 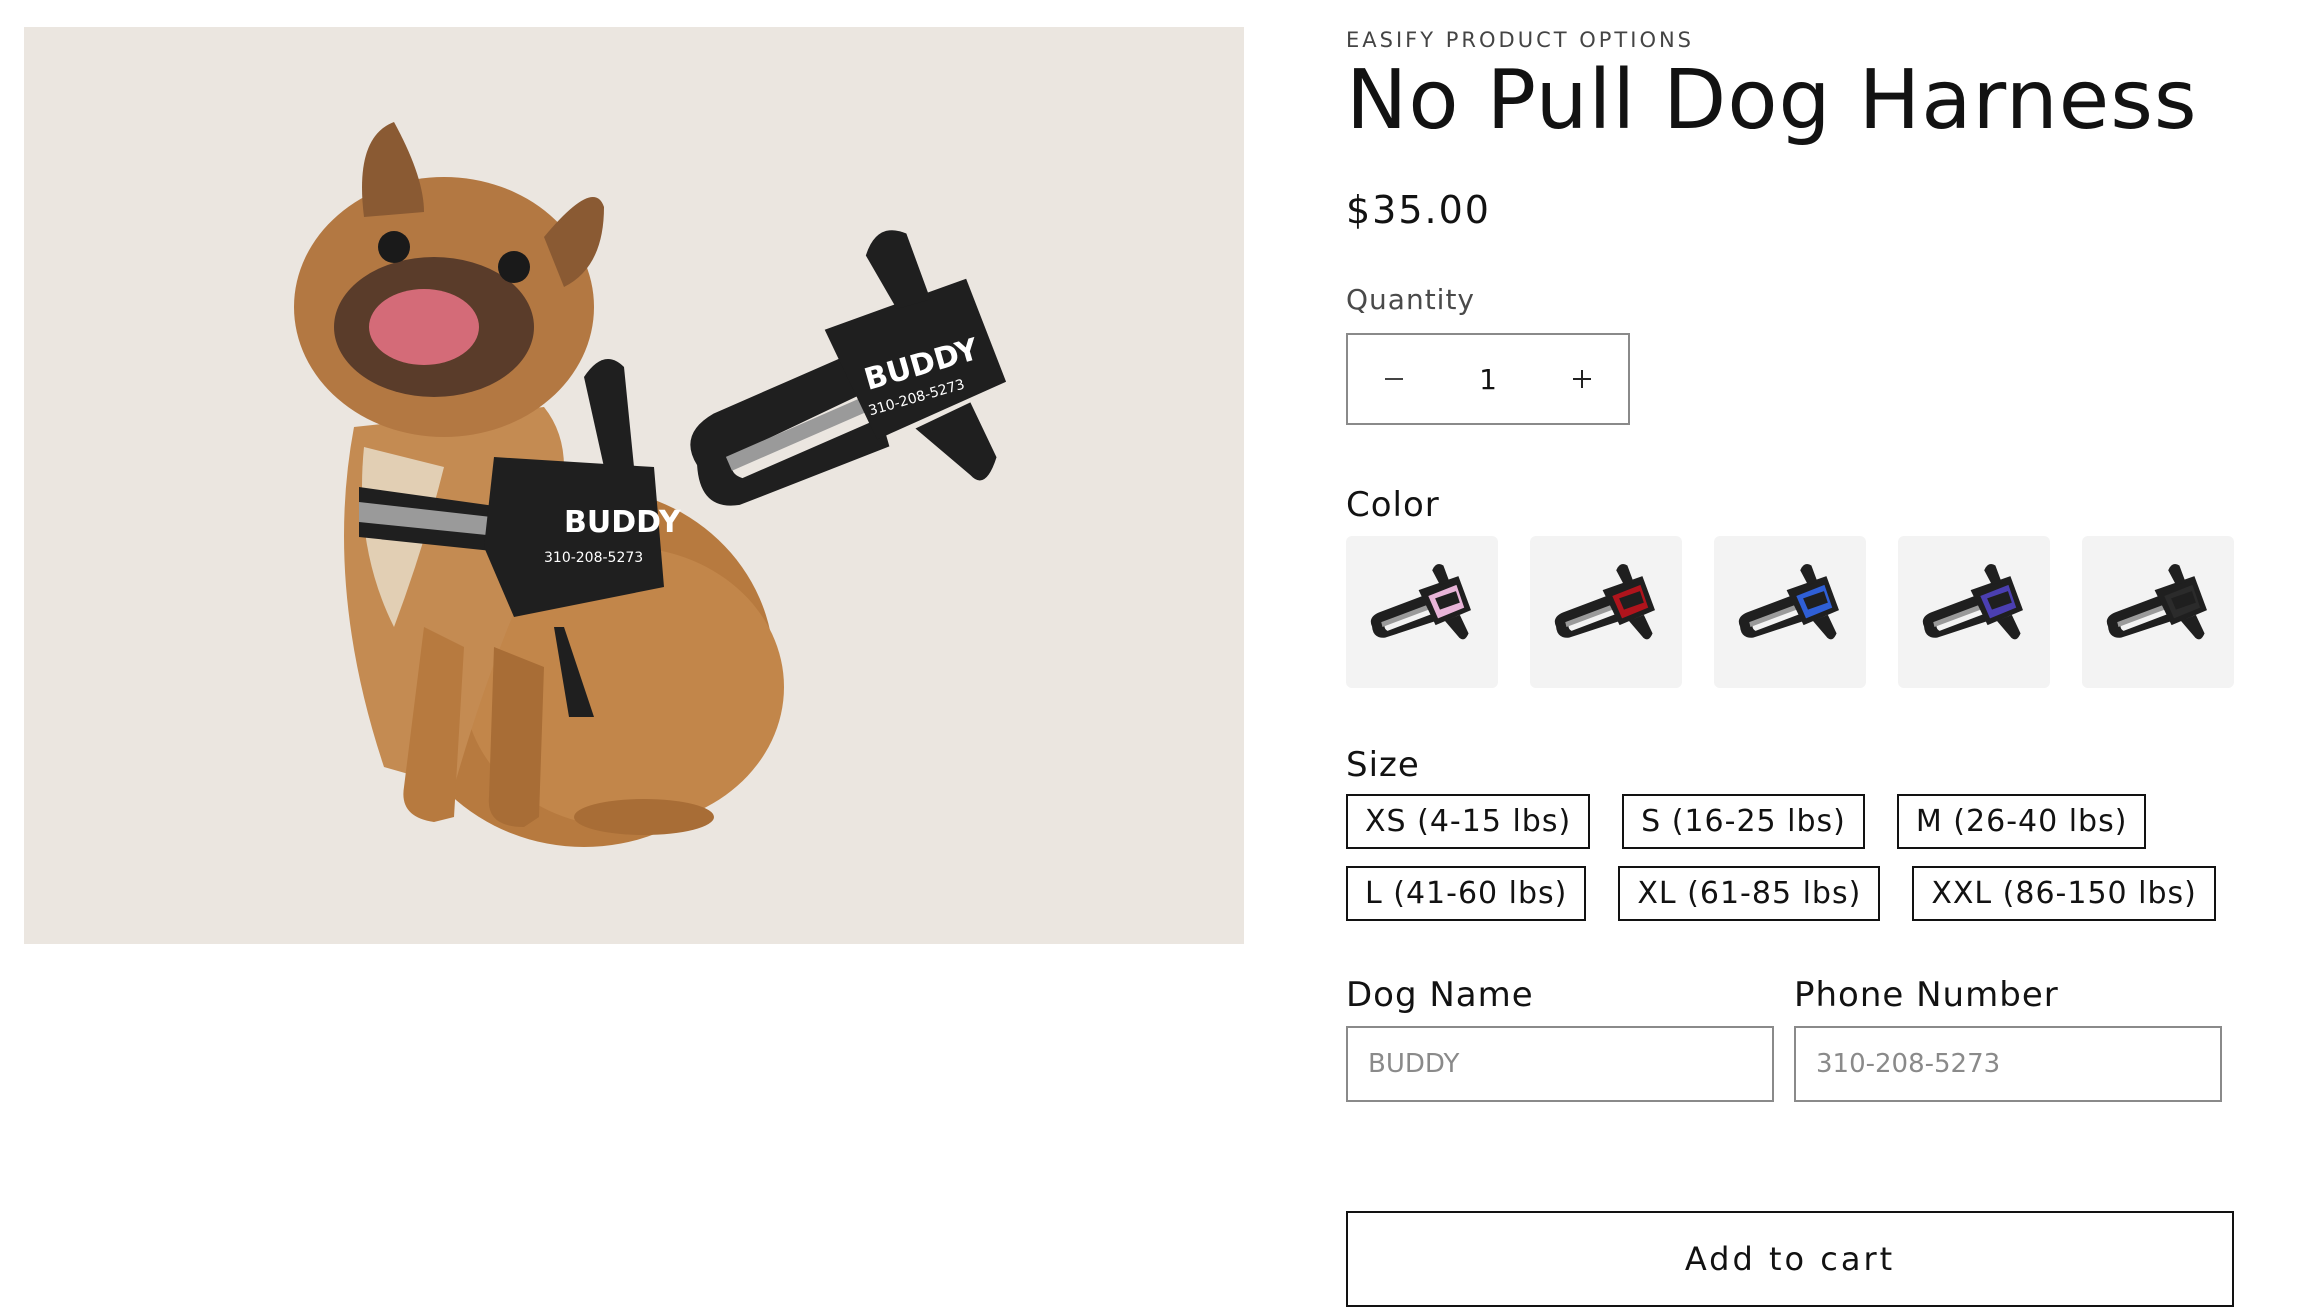 What do you see at coordinates (1466, 893) in the screenshot?
I see `size-option-l: L (41-60 lbs)` at bounding box center [1466, 893].